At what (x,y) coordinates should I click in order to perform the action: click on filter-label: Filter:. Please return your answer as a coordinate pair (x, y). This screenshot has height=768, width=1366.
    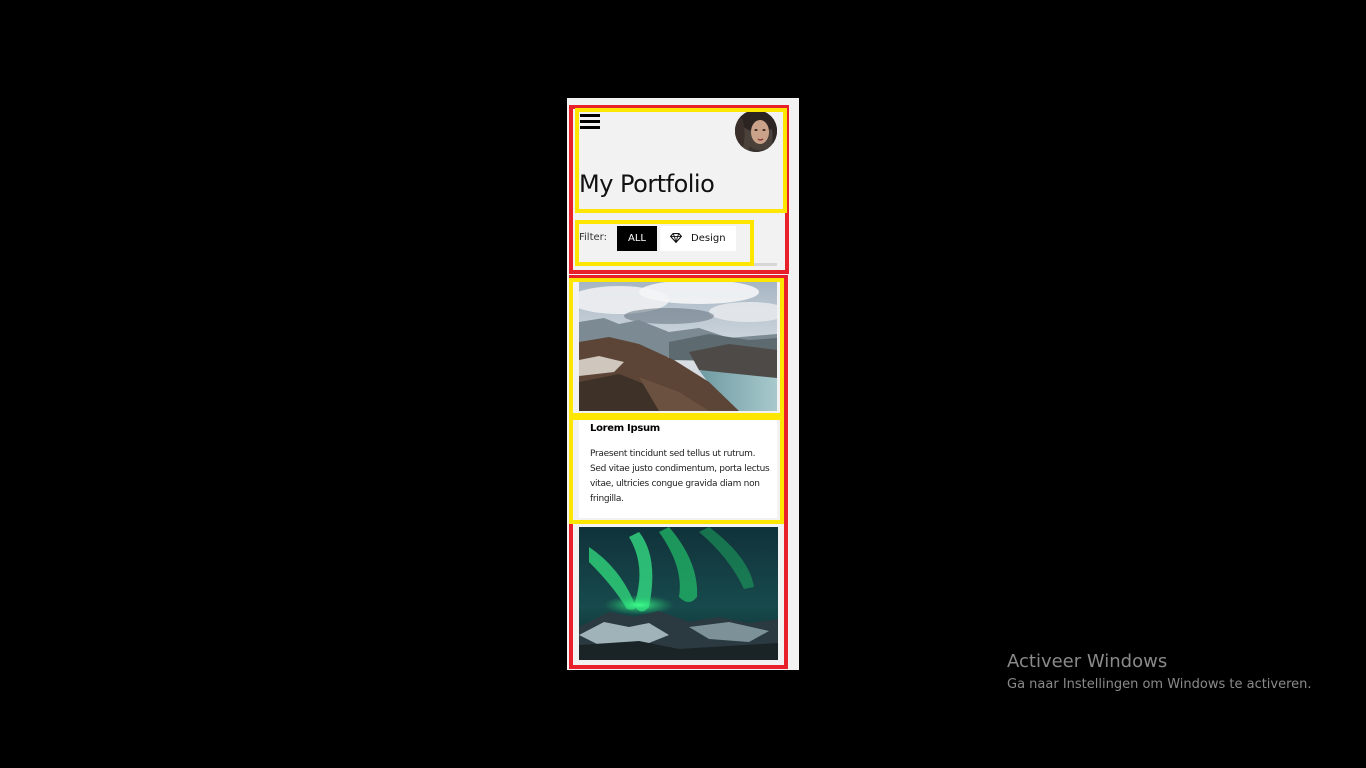
    Looking at the image, I should click on (593, 237).